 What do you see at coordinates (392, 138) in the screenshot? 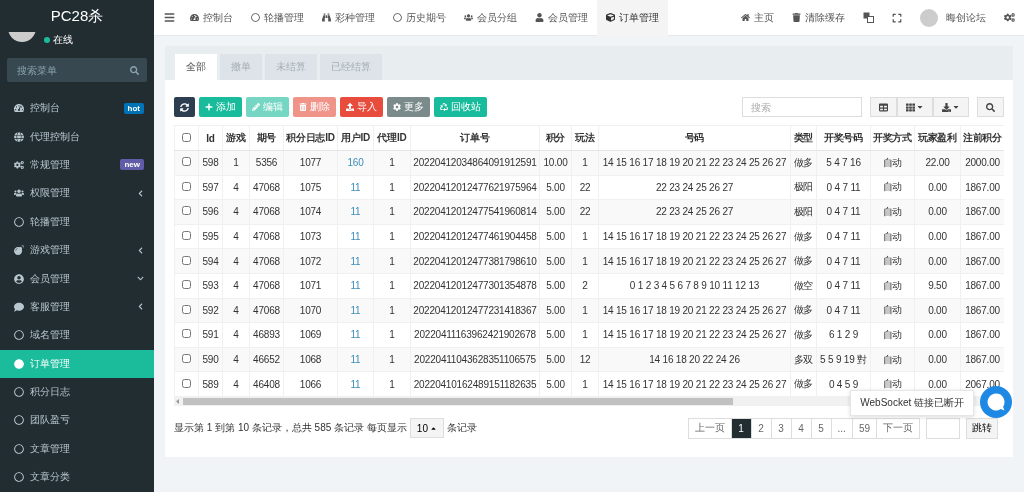
I see `column-header: 代理ID` at bounding box center [392, 138].